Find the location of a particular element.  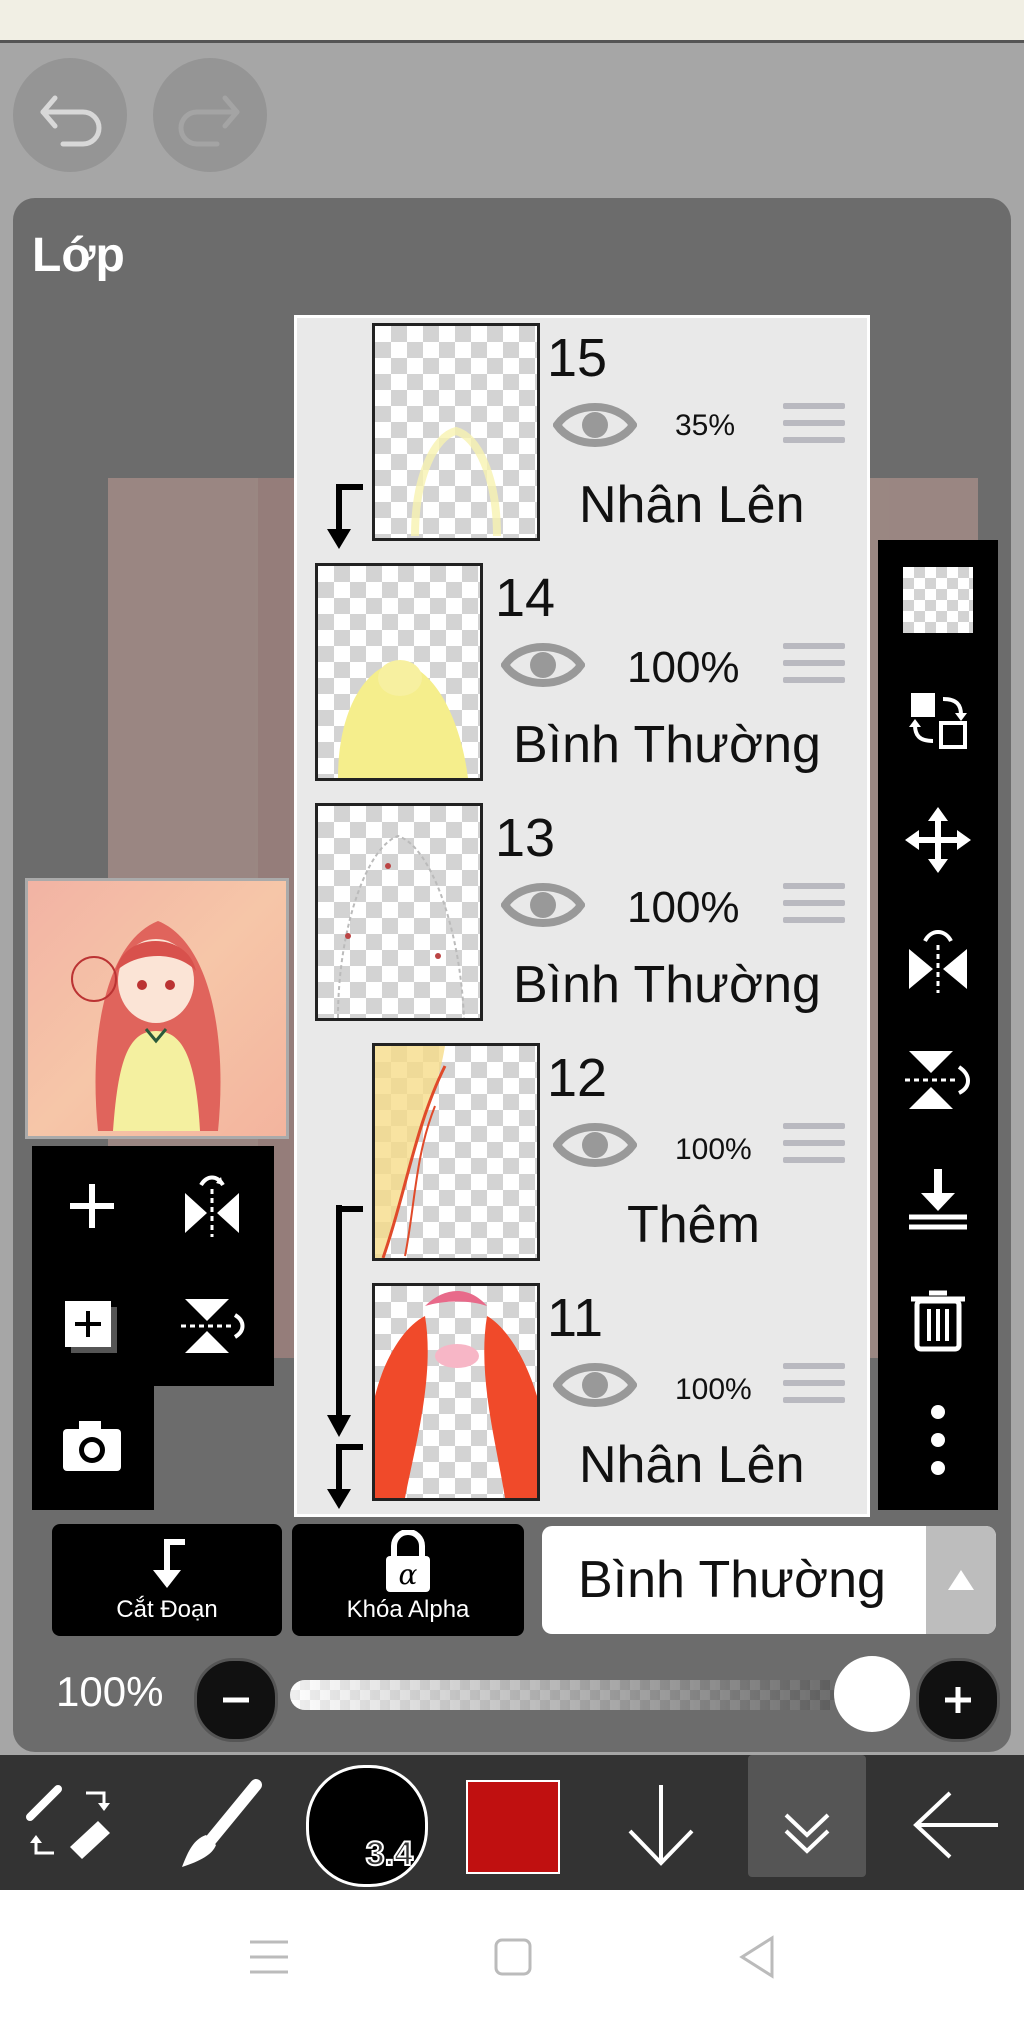

camera-layer-button is located at coordinates (92, 1446).